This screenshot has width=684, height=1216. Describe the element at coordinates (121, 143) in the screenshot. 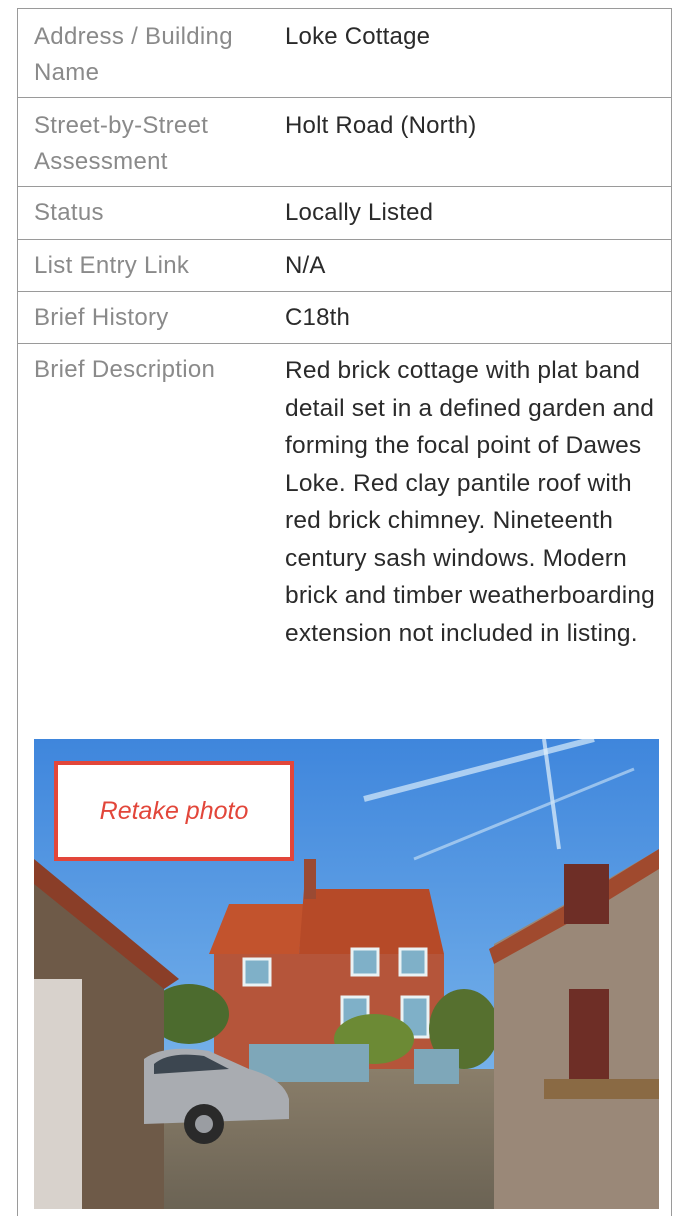

I see `row-label: Street-by-Street Assessment` at that location.